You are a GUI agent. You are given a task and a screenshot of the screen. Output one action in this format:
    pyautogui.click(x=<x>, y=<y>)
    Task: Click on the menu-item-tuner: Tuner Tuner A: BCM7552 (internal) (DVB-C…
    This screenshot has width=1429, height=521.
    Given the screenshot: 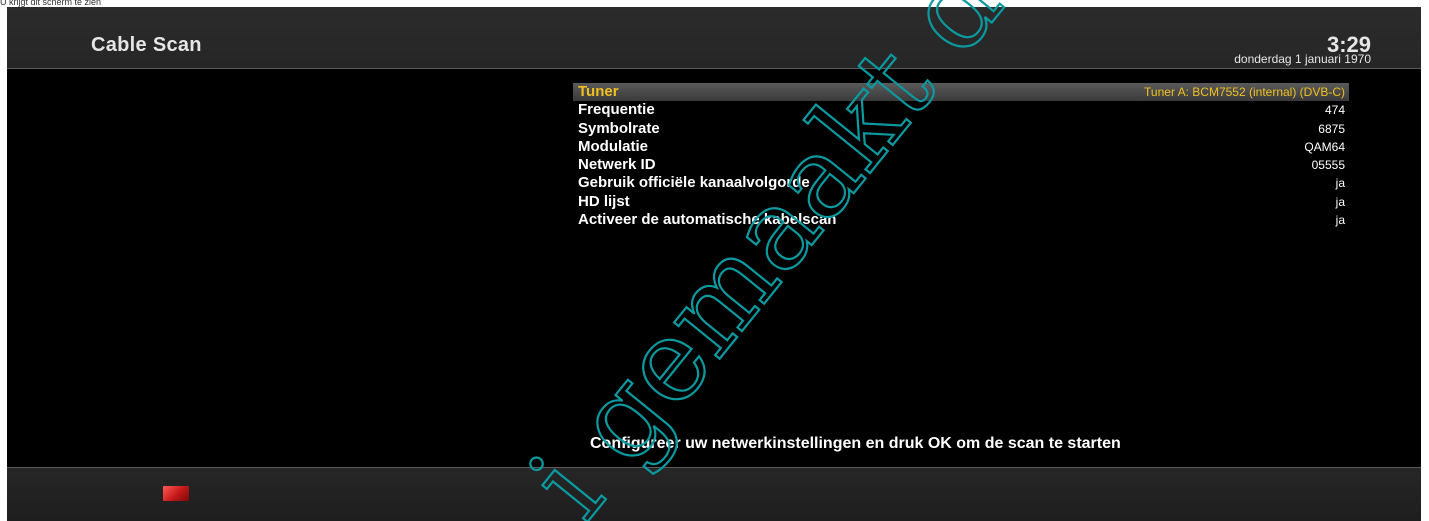 What is the action you would take?
    pyautogui.click(x=961, y=92)
    